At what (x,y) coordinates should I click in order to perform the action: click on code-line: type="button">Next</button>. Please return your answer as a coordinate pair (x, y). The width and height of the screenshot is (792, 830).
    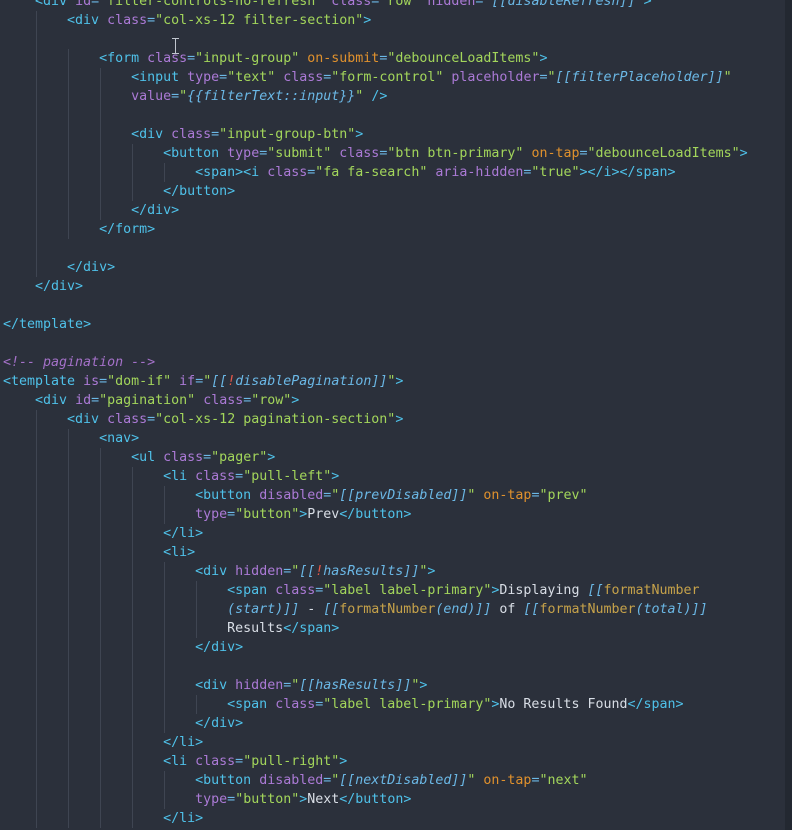
    Looking at the image, I should click on (207, 799).